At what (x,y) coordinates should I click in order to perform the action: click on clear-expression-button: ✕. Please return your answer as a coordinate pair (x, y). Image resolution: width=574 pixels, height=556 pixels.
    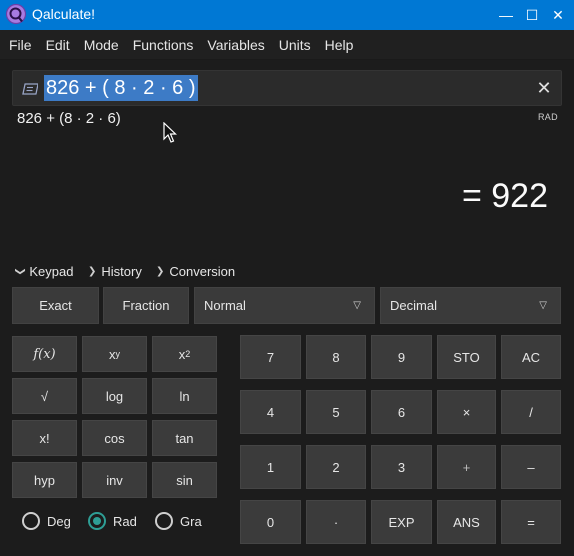
    Looking at the image, I should click on (544, 88).